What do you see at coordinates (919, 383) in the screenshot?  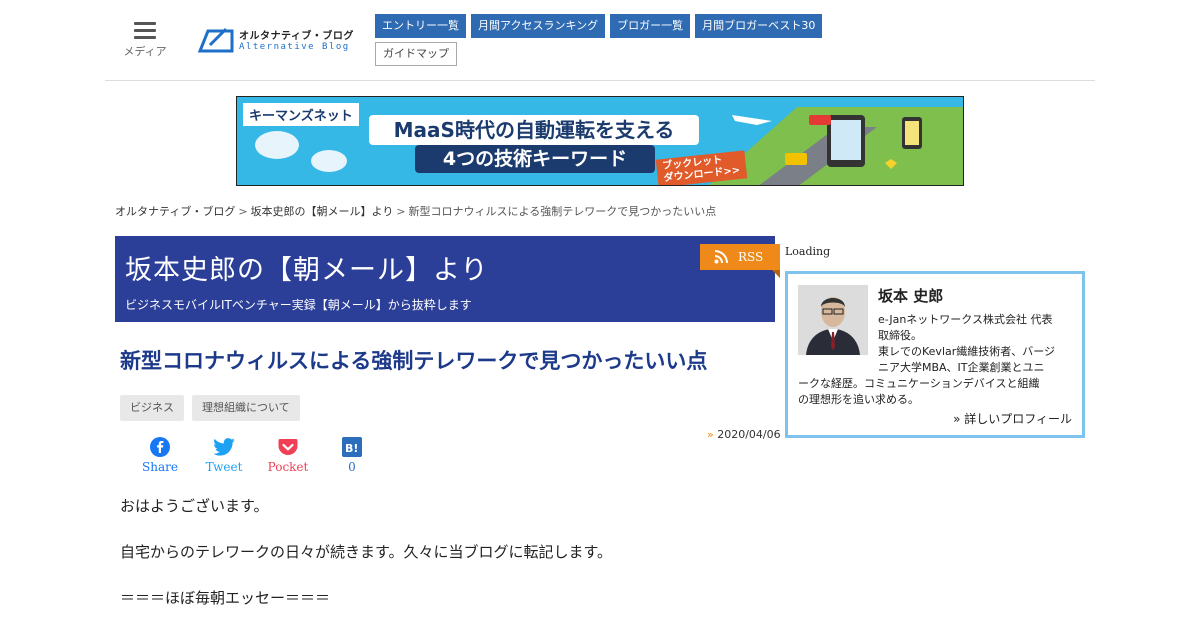 I see `author-desc-line: ークな経歴。コミュニケーションデバイスと組織` at bounding box center [919, 383].